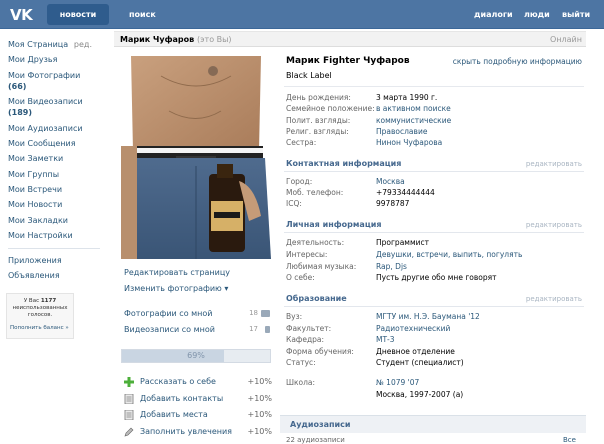 The image size is (604, 444). What do you see at coordinates (566, 39) in the screenshot?
I see `online-status: Онлайн` at bounding box center [566, 39].